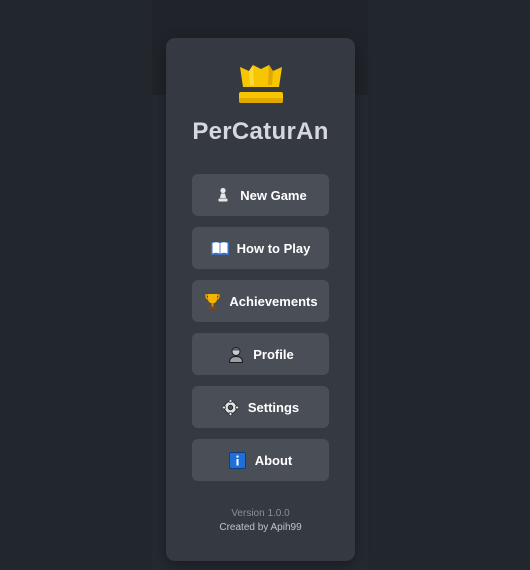 Image resolution: width=530 pixels, height=570 pixels. I want to click on profile-label: Profile, so click(273, 354).